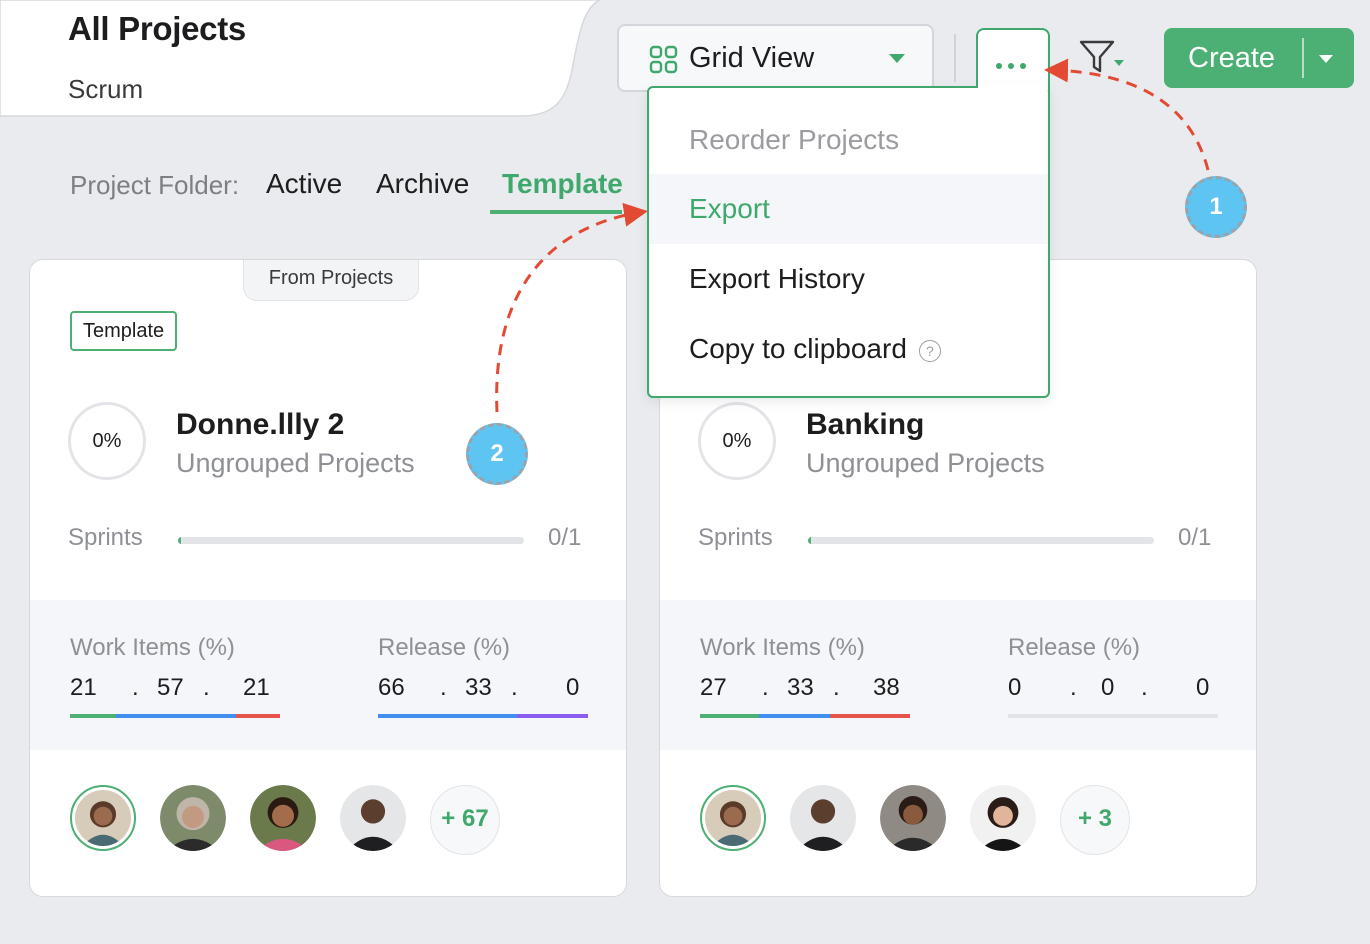 This screenshot has width=1370, height=944. What do you see at coordinates (497, 454) in the screenshot?
I see `step-marker-2: 2` at bounding box center [497, 454].